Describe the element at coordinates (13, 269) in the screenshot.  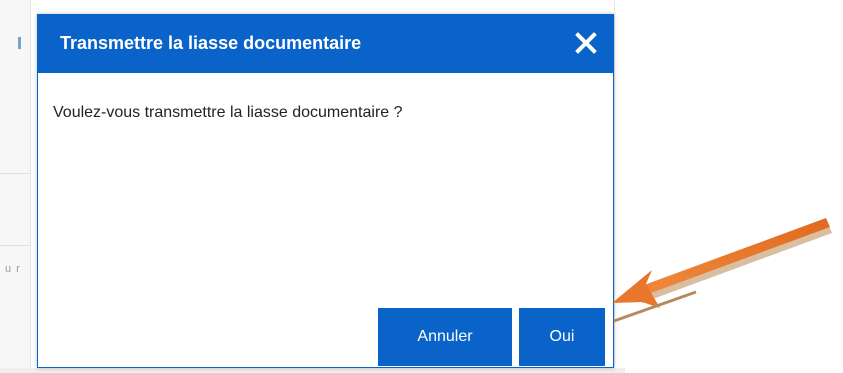
I see `background-text-fragment: u r` at that location.